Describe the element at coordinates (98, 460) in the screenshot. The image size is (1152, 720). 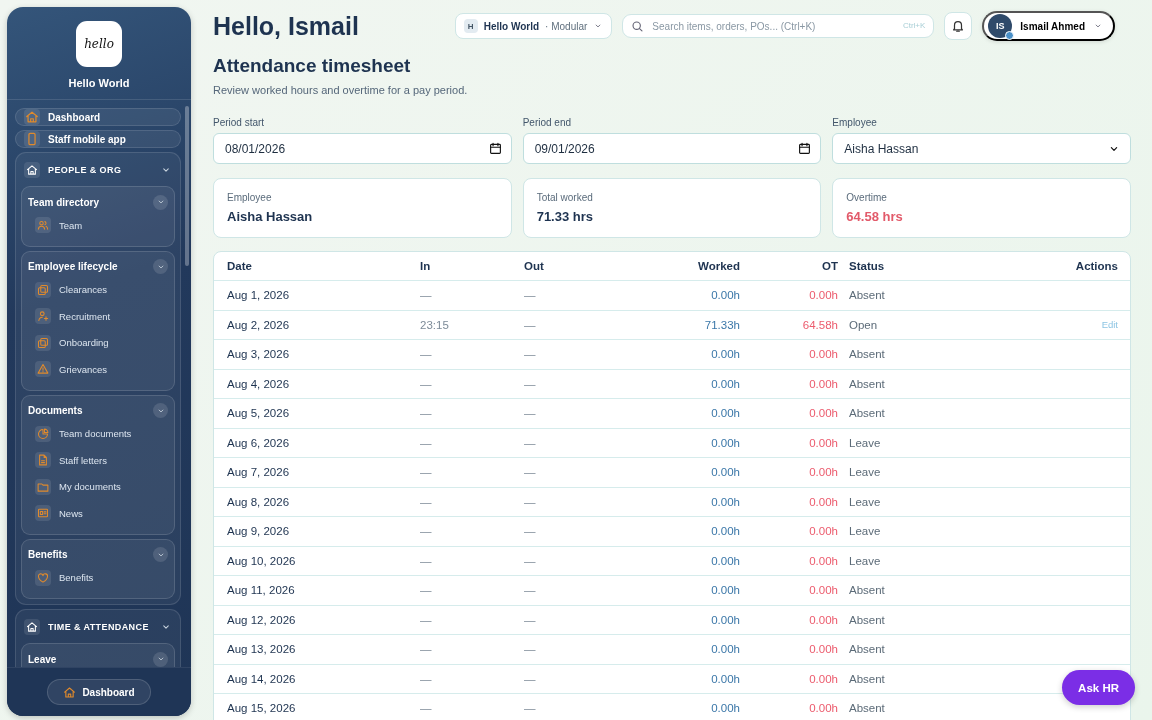
I see `nav-item: Staff letters` at that location.